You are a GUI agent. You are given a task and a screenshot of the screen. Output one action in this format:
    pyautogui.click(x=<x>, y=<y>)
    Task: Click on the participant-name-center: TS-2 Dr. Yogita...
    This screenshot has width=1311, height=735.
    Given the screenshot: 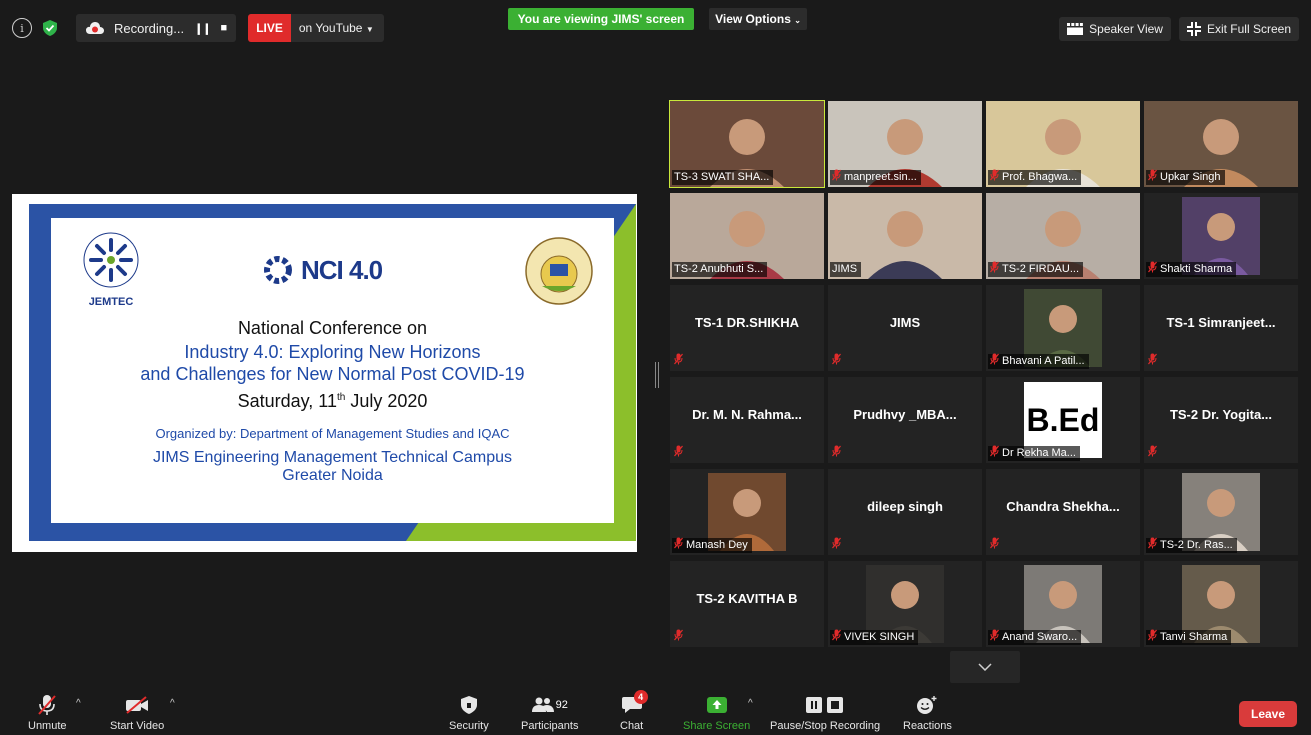 What is the action you would take?
    pyautogui.click(x=1221, y=414)
    